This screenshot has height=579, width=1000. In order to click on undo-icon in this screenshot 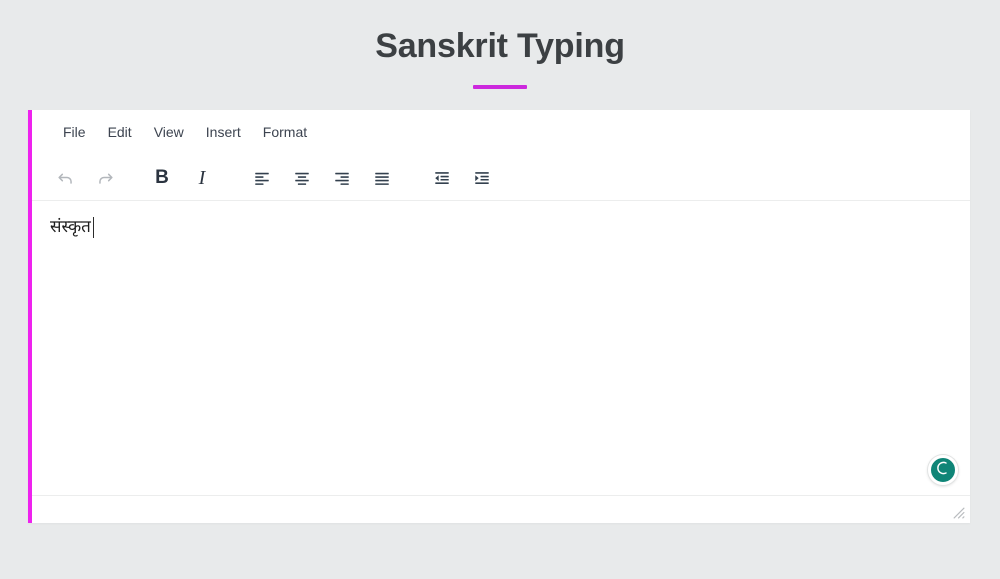, I will do `click(65, 177)`.